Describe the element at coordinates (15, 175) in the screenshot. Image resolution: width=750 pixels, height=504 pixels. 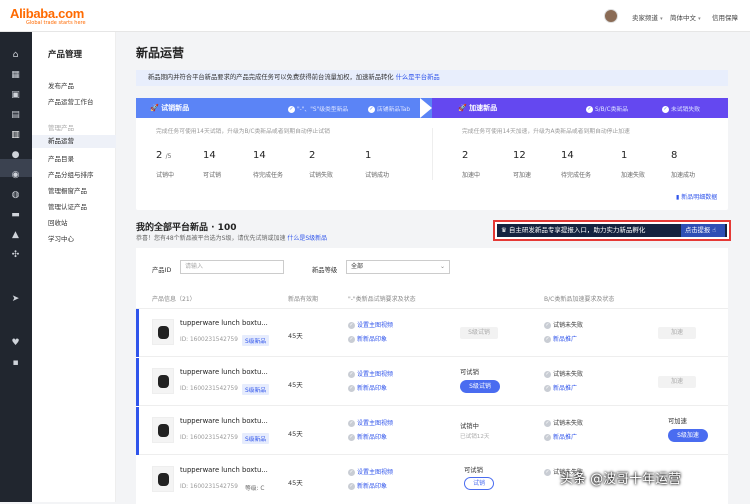
I see `group-icon: ◉` at that location.